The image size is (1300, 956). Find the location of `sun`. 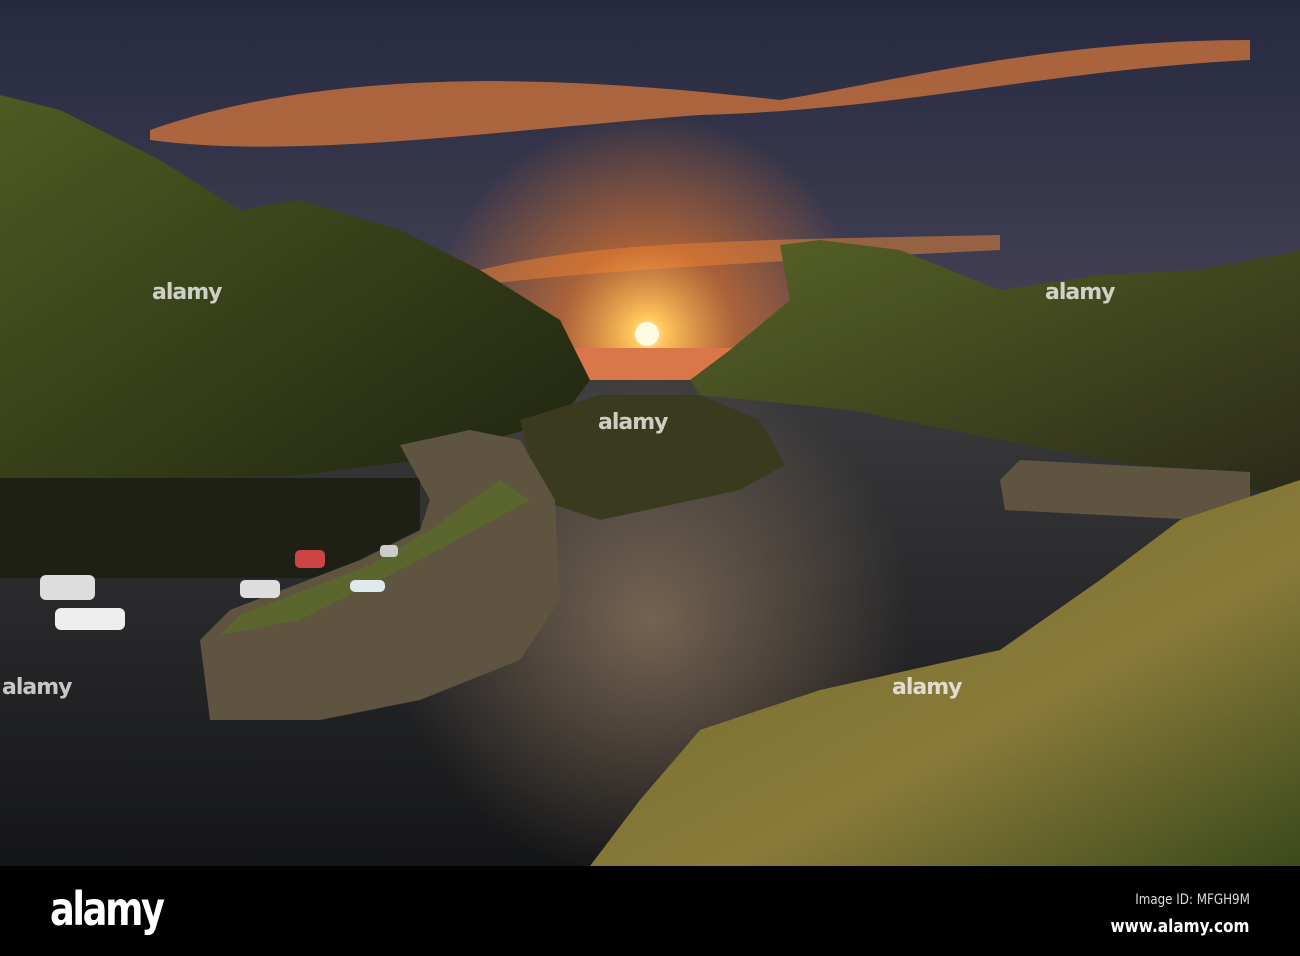

sun is located at coordinates (647, 334).